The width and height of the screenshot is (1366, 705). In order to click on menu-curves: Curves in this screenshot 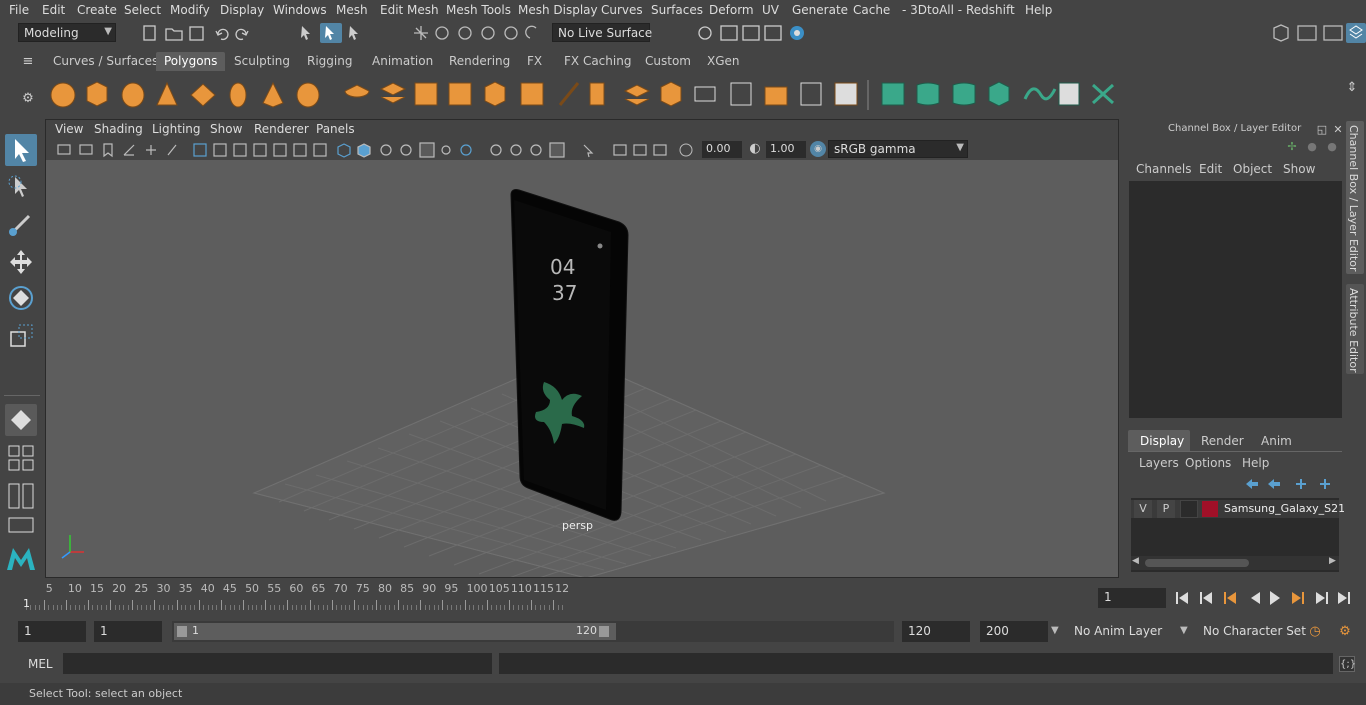, I will do `click(622, 10)`.